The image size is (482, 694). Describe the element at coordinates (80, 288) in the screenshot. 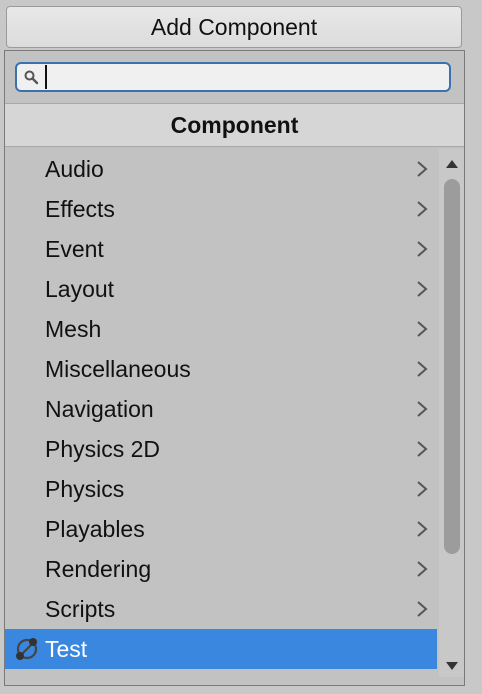

I see `list-item-label: Layout` at that location.